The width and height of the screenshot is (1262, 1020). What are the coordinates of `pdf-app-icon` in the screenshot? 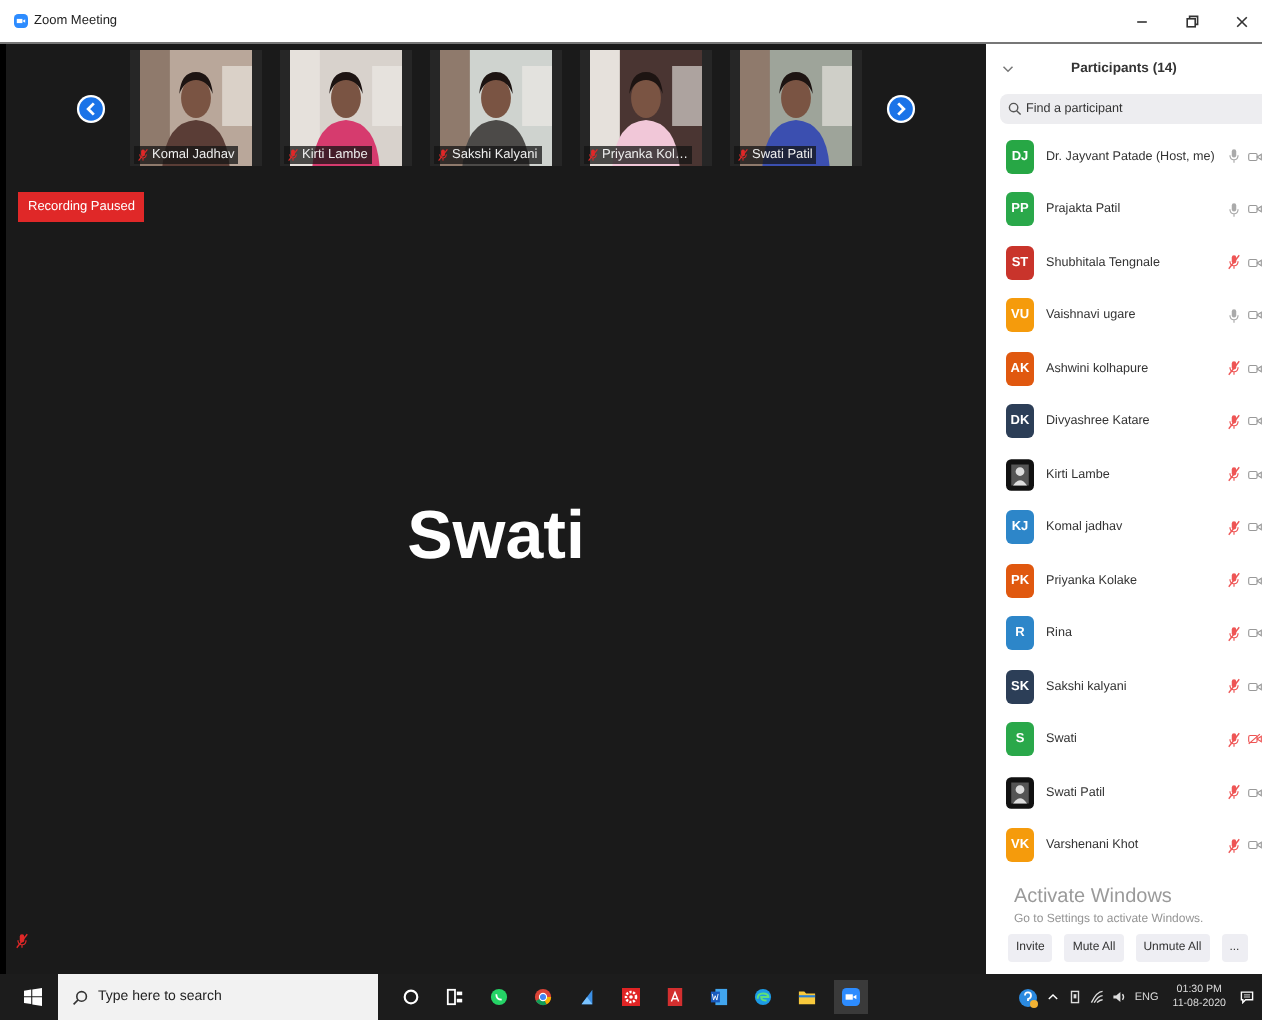 It's located at (675, 997).